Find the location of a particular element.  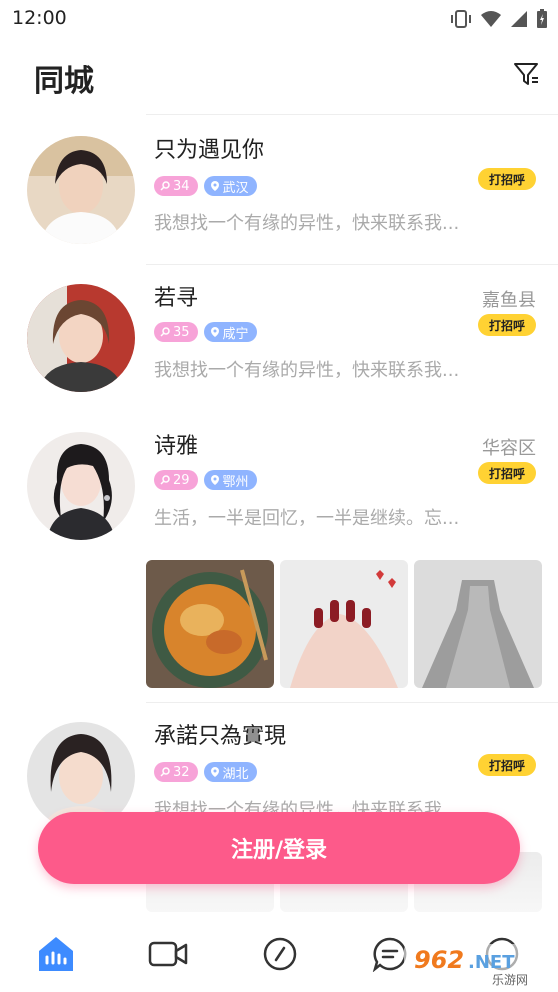

tag-row: 32 湖北 is located at coordinates (205, 772).